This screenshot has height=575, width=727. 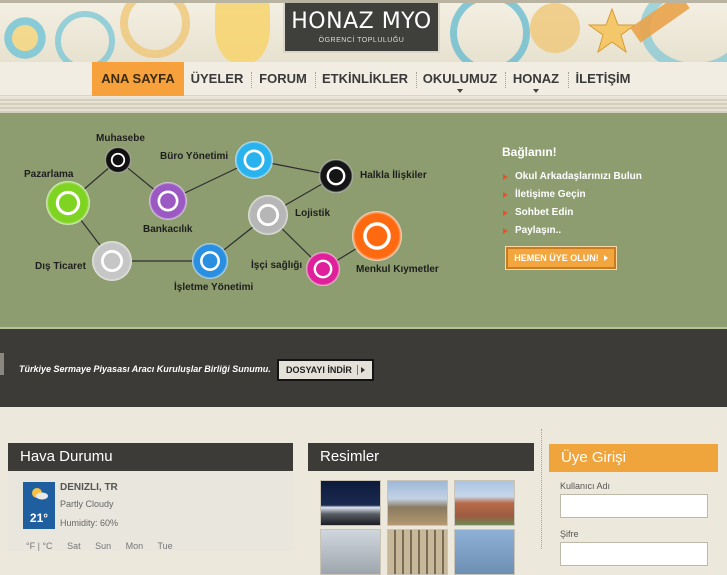 I want to click on weather-days: °F | °C Sat Sun Mon Tue, so click(x=105, y=546).